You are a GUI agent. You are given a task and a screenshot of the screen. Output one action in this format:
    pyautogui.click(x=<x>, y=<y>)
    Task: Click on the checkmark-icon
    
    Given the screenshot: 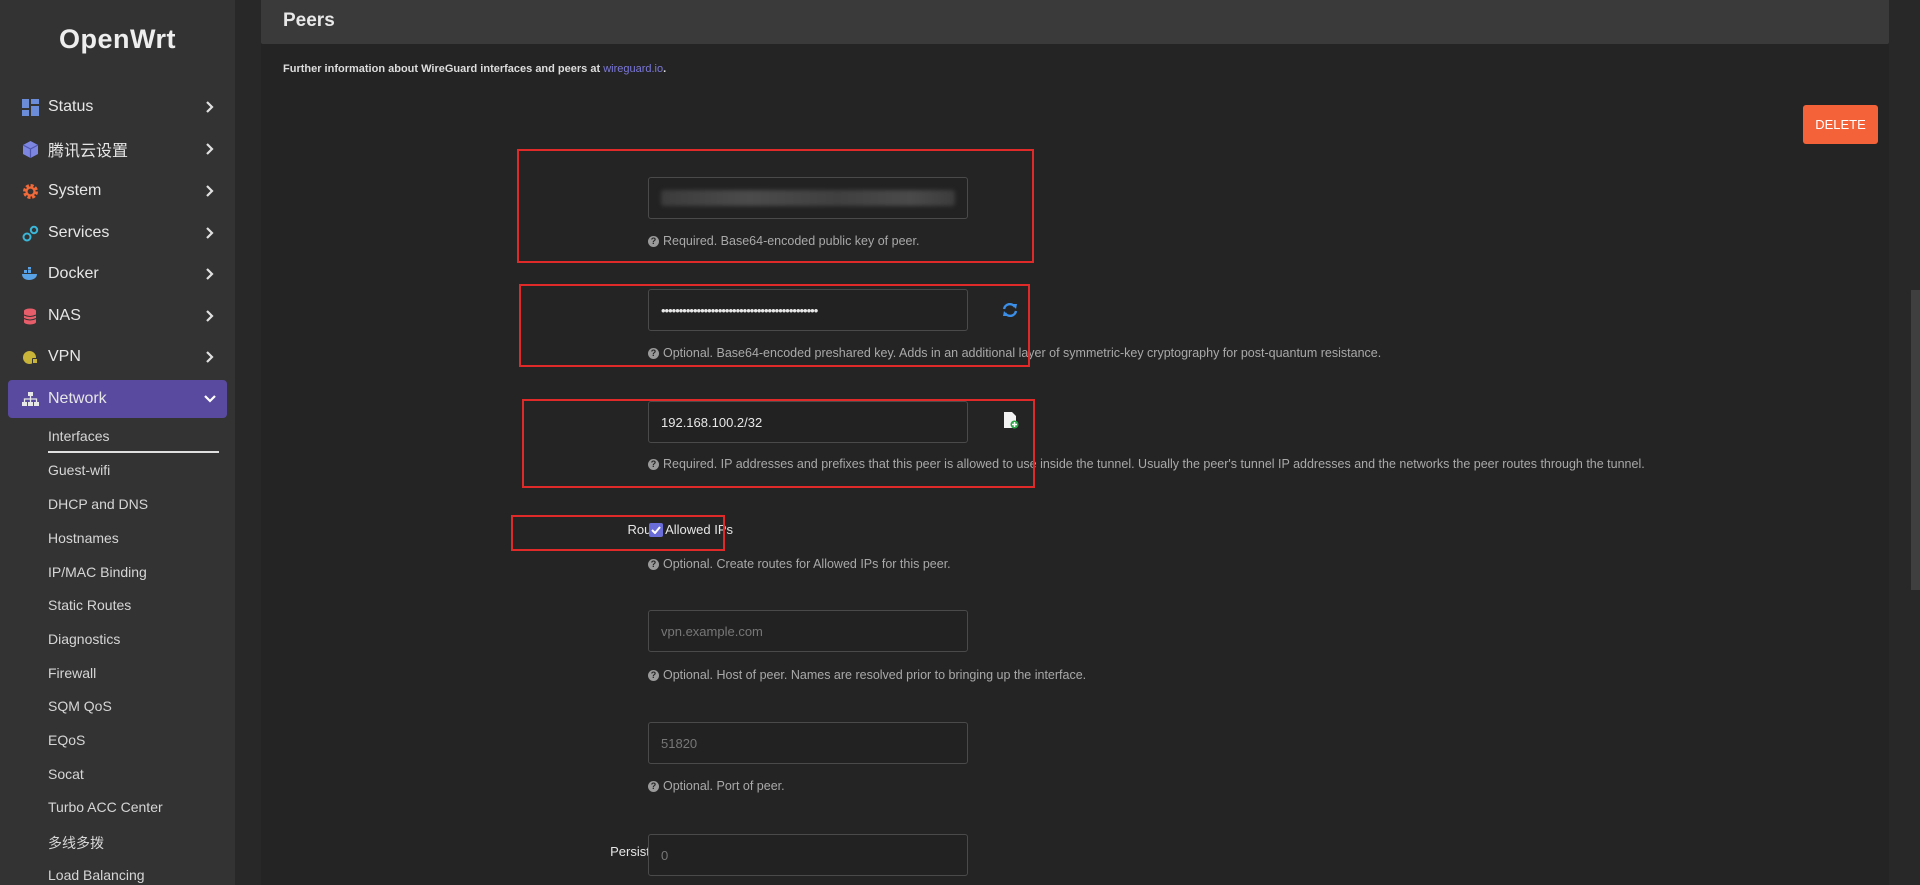 What is the action you would take?
    pyautogui.click(x=656, y=530)
    